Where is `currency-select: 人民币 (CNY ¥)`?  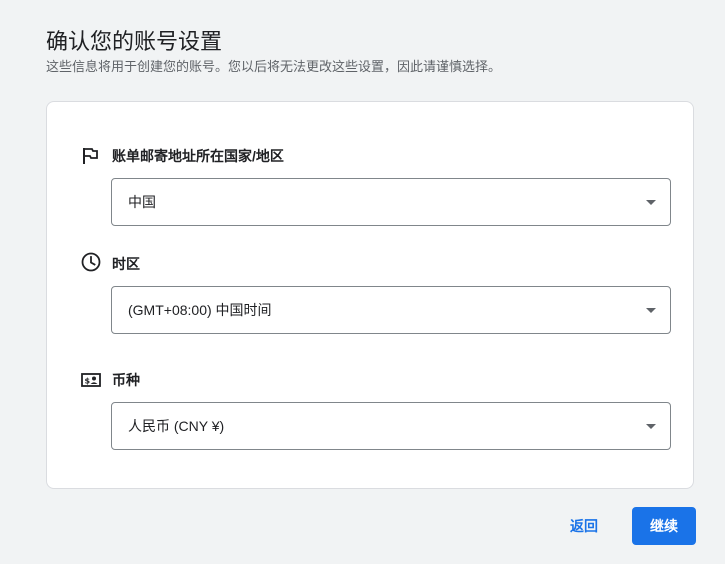 currency-select: 人民币 (CNY ¥) is located at coordinates (391, 426).